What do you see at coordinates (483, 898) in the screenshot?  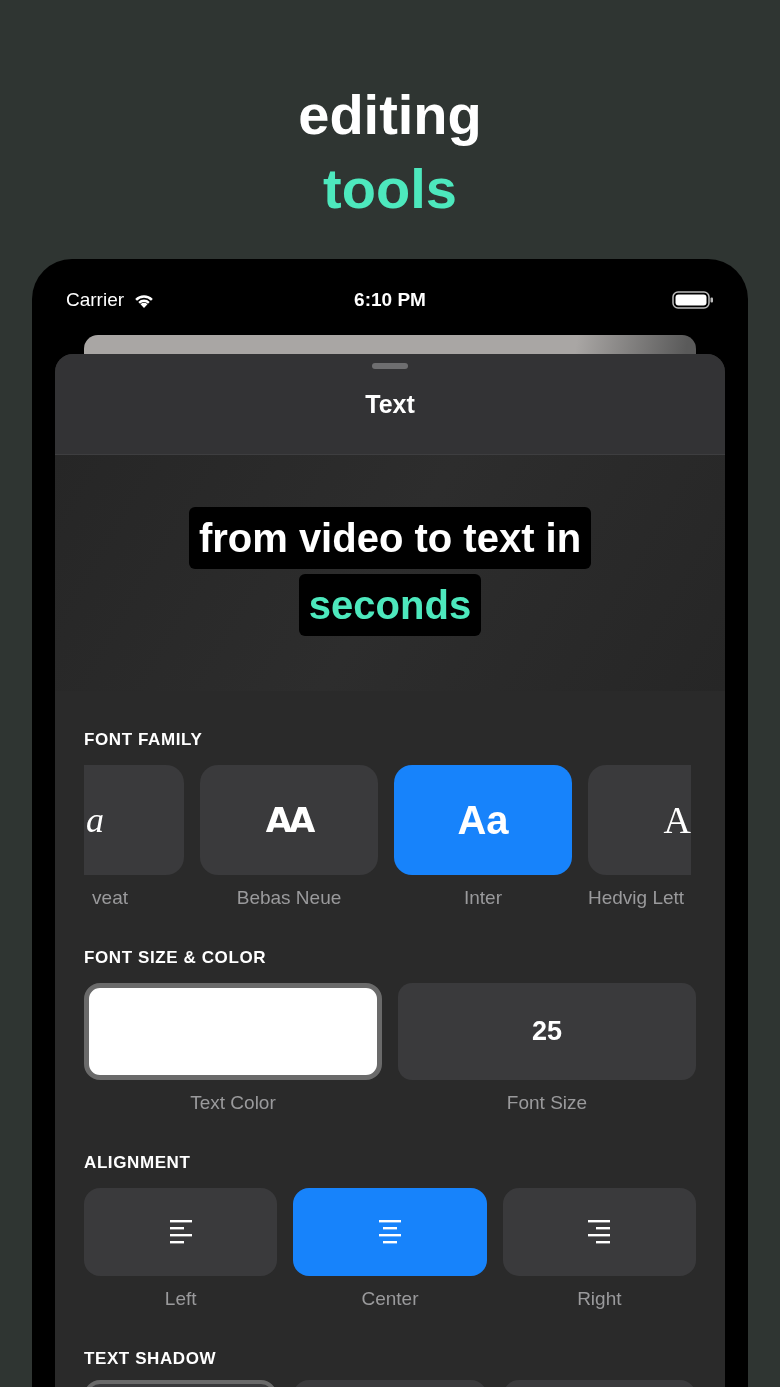 I see `font-name: Inter` at bounding box center [483, 898].